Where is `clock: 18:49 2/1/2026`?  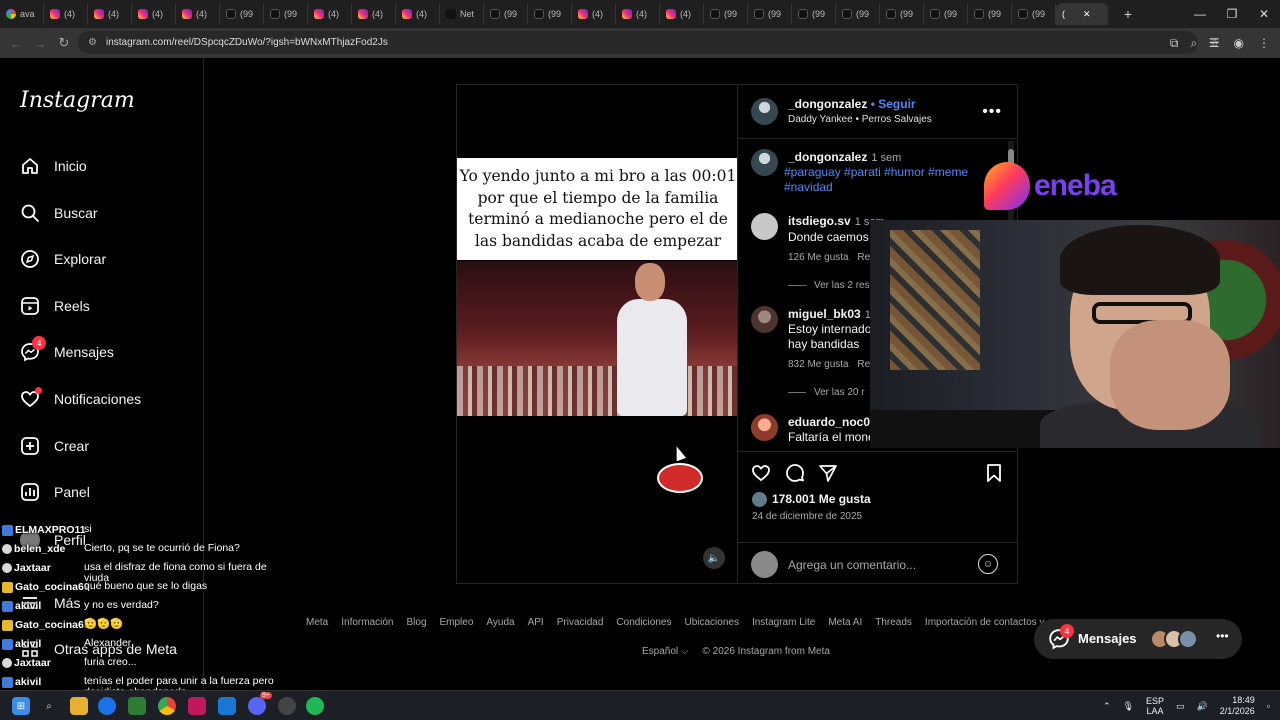 clock: 18:49 2/1/2026 is located at coordinates (1237, 706).